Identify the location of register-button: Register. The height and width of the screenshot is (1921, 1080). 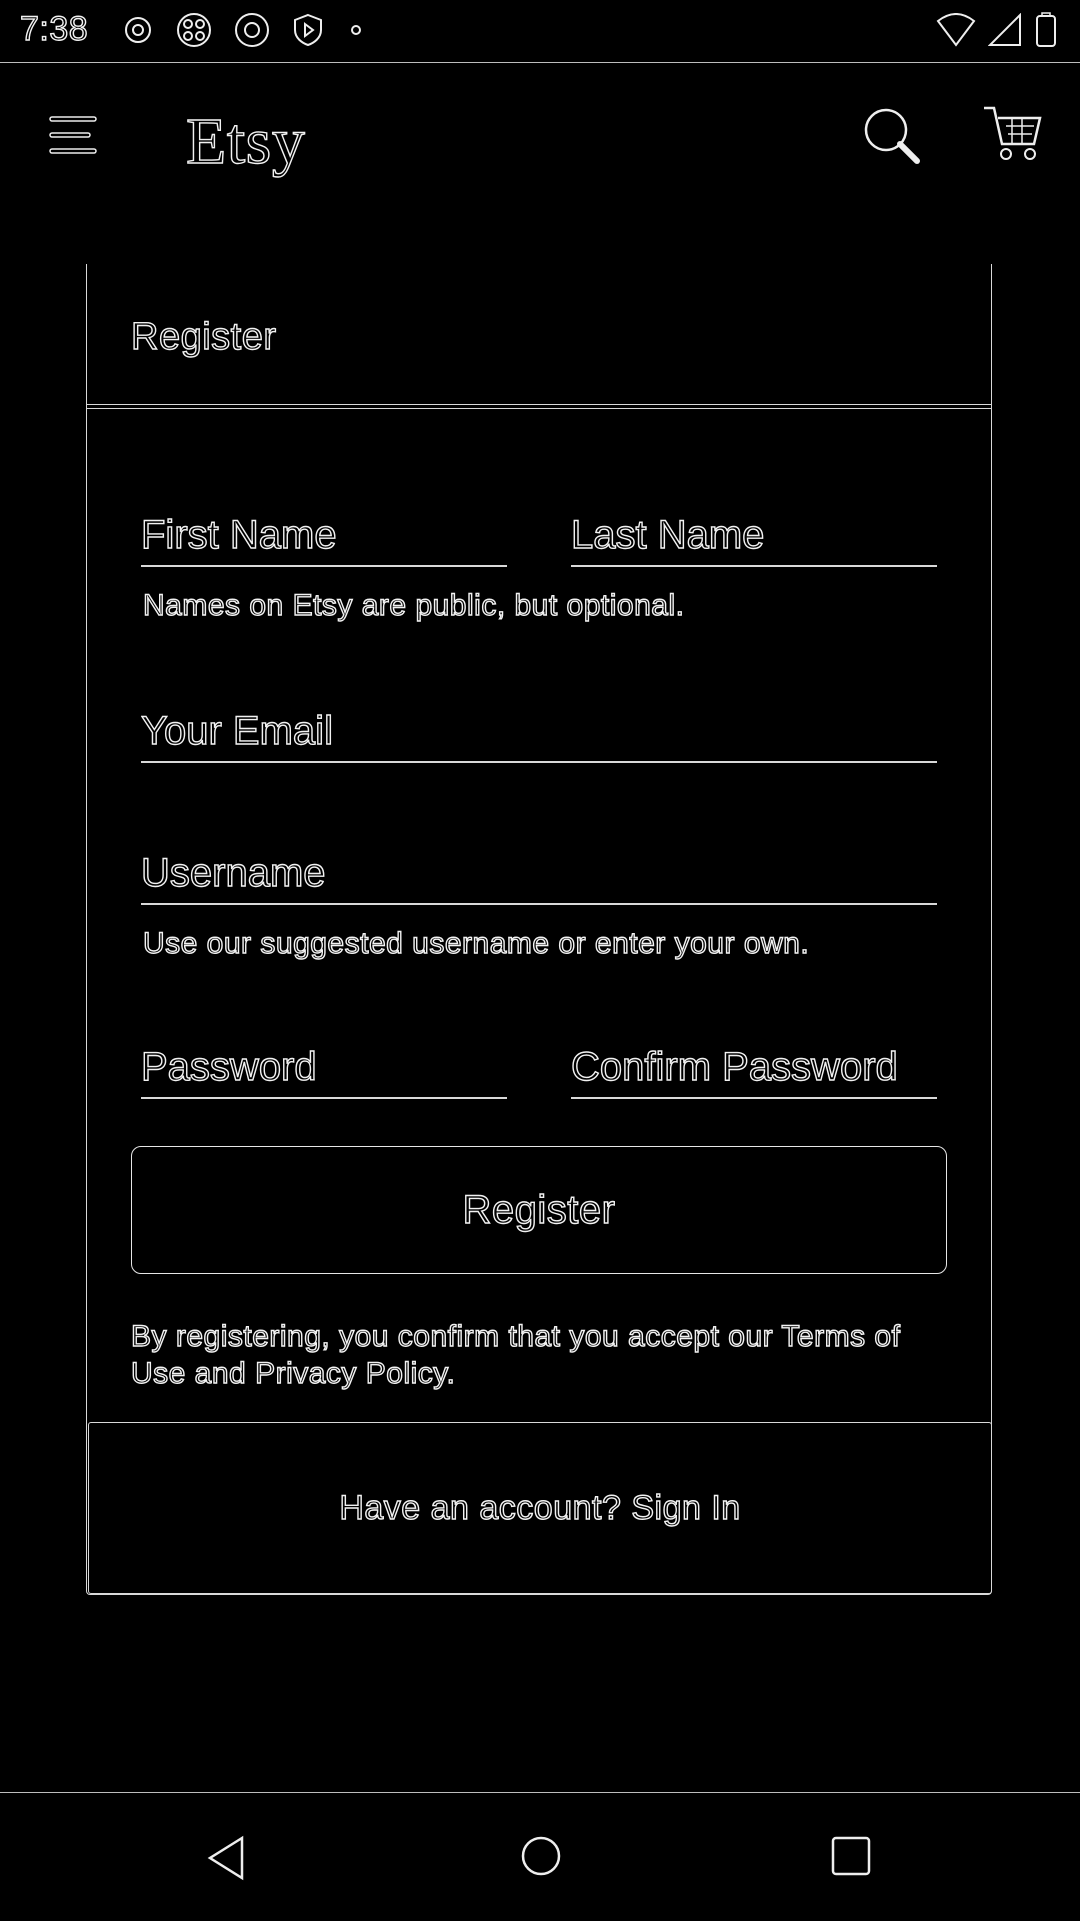
(539, 1210).